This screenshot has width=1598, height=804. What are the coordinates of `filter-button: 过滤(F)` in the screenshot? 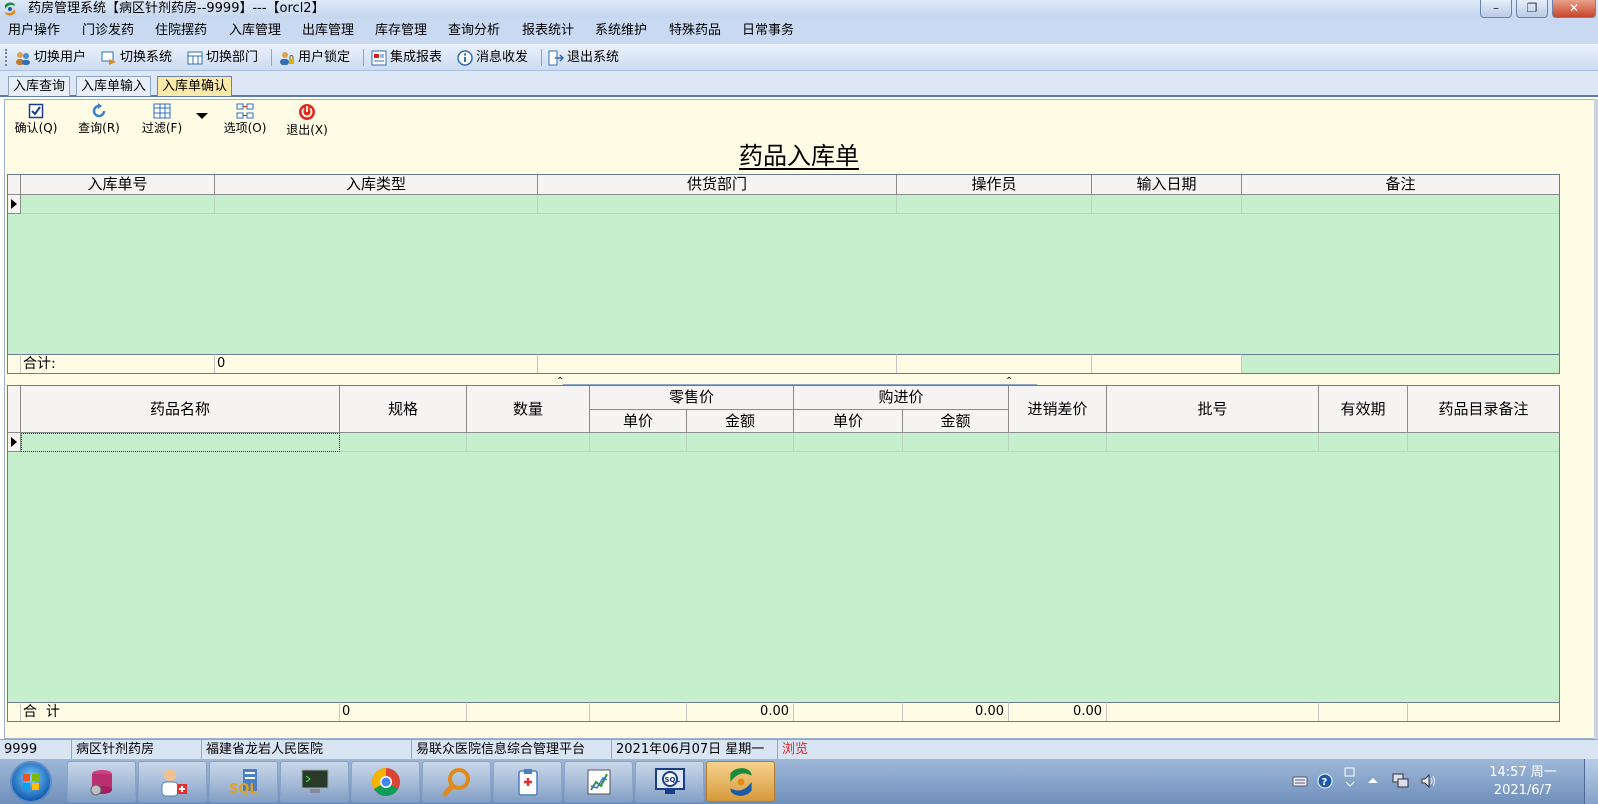 It's located at (162, 121).